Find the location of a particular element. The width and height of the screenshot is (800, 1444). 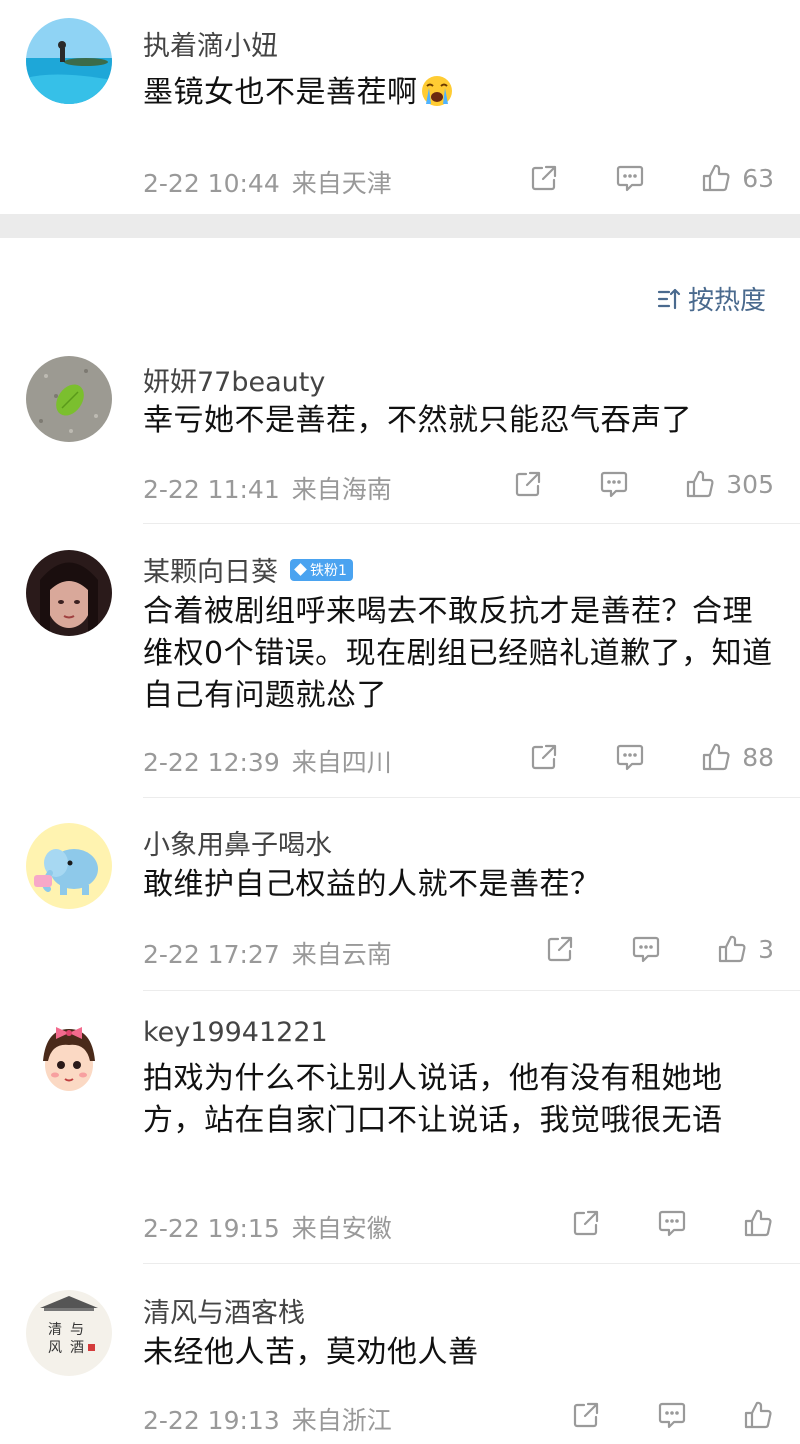

user-row: 某颗向日葵 铁粉1 is located at coordinates (248, 569).